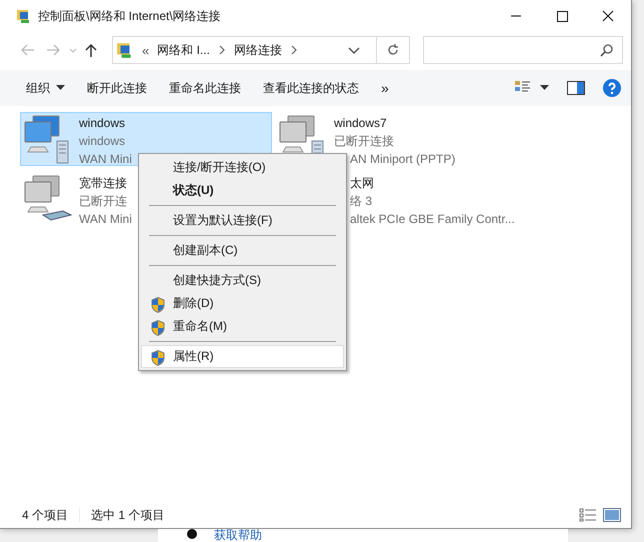  I want to click on connection-name: 太网, so click(362, 183).